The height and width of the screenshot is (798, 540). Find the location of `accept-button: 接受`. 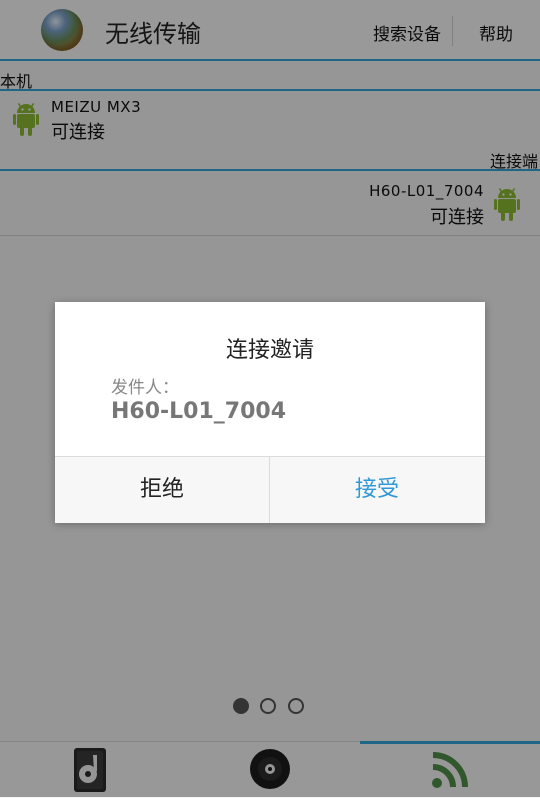

accept-button: 接受 is located at coordinates (377, 490).